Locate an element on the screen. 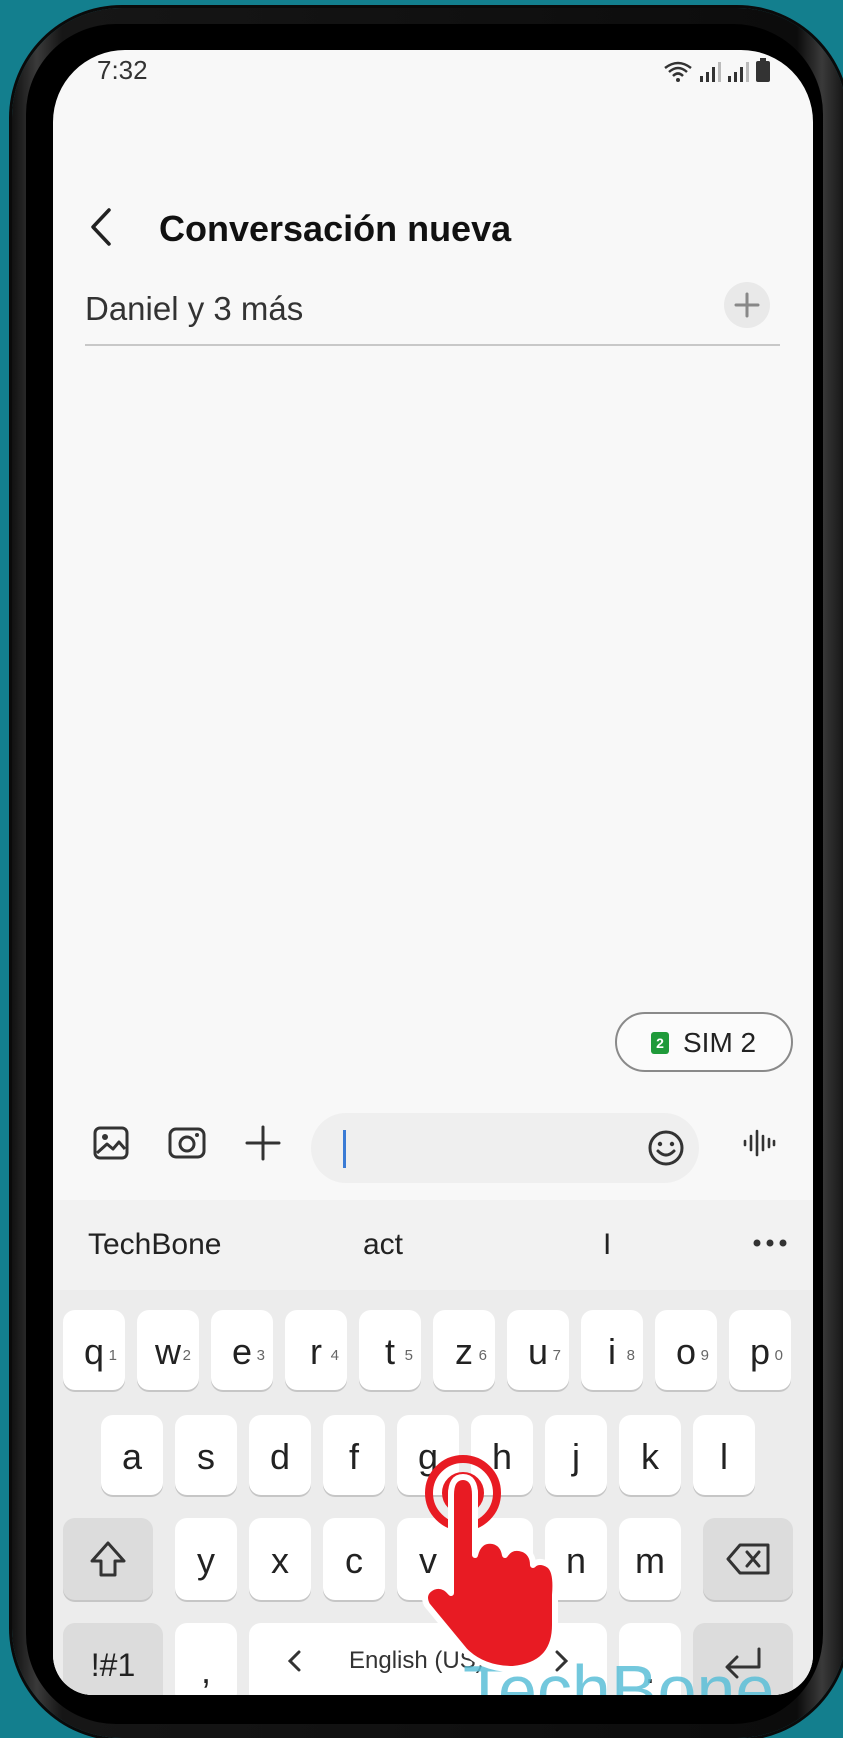 This screenshot has width=843, height=1738. more-options-icon is located at coordinates (770, 1243).